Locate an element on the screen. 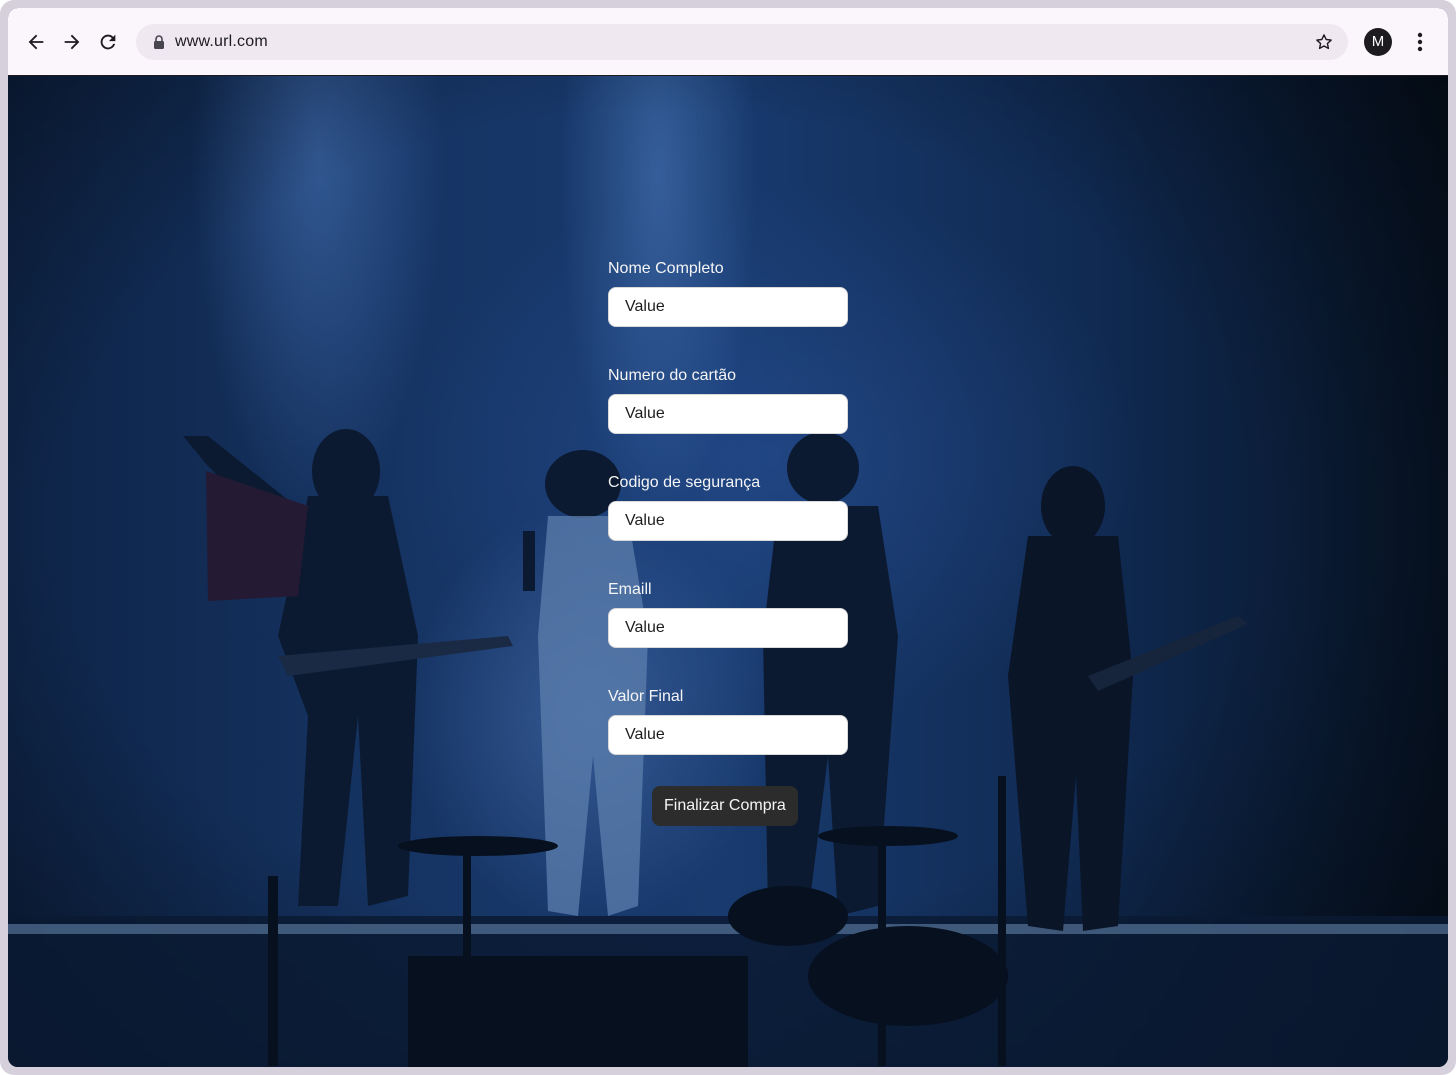 The height and width of the screenshot is (1075, 1456). lock-icon is located at coordinates (159, 42).